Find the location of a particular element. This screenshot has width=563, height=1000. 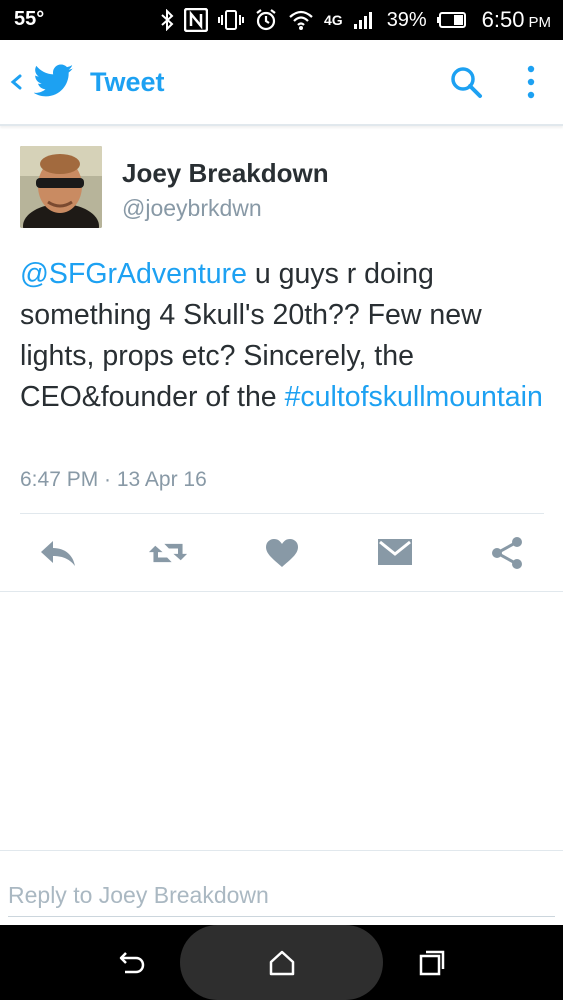

battery-icon is located at coordinates (451, 20).